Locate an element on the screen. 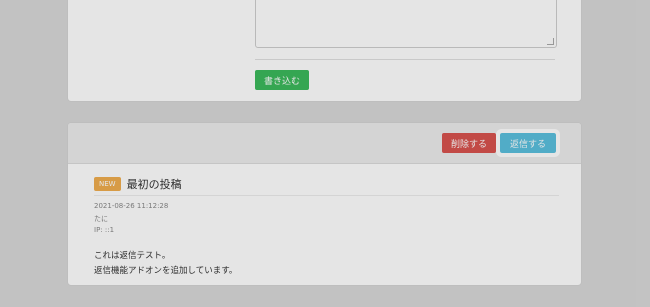 The image size is (650, 307). delete-button: 削除する is located at coordinates (469, 143).